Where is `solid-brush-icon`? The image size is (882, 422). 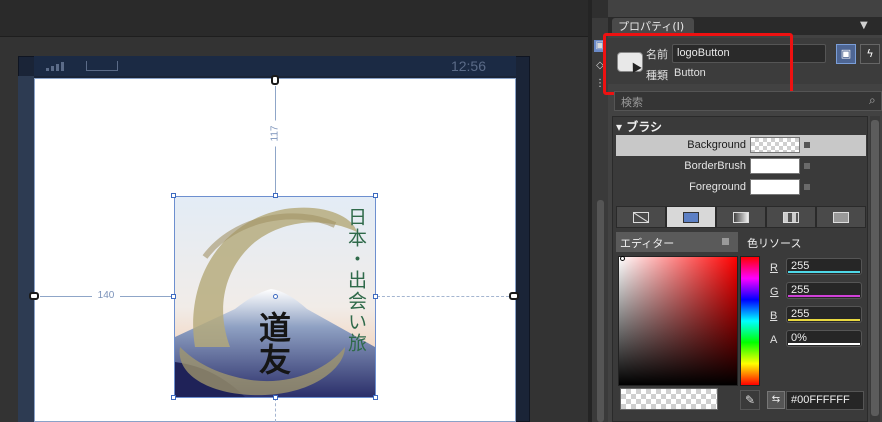
solid-brush-icon is located at coordinates (691, 217).